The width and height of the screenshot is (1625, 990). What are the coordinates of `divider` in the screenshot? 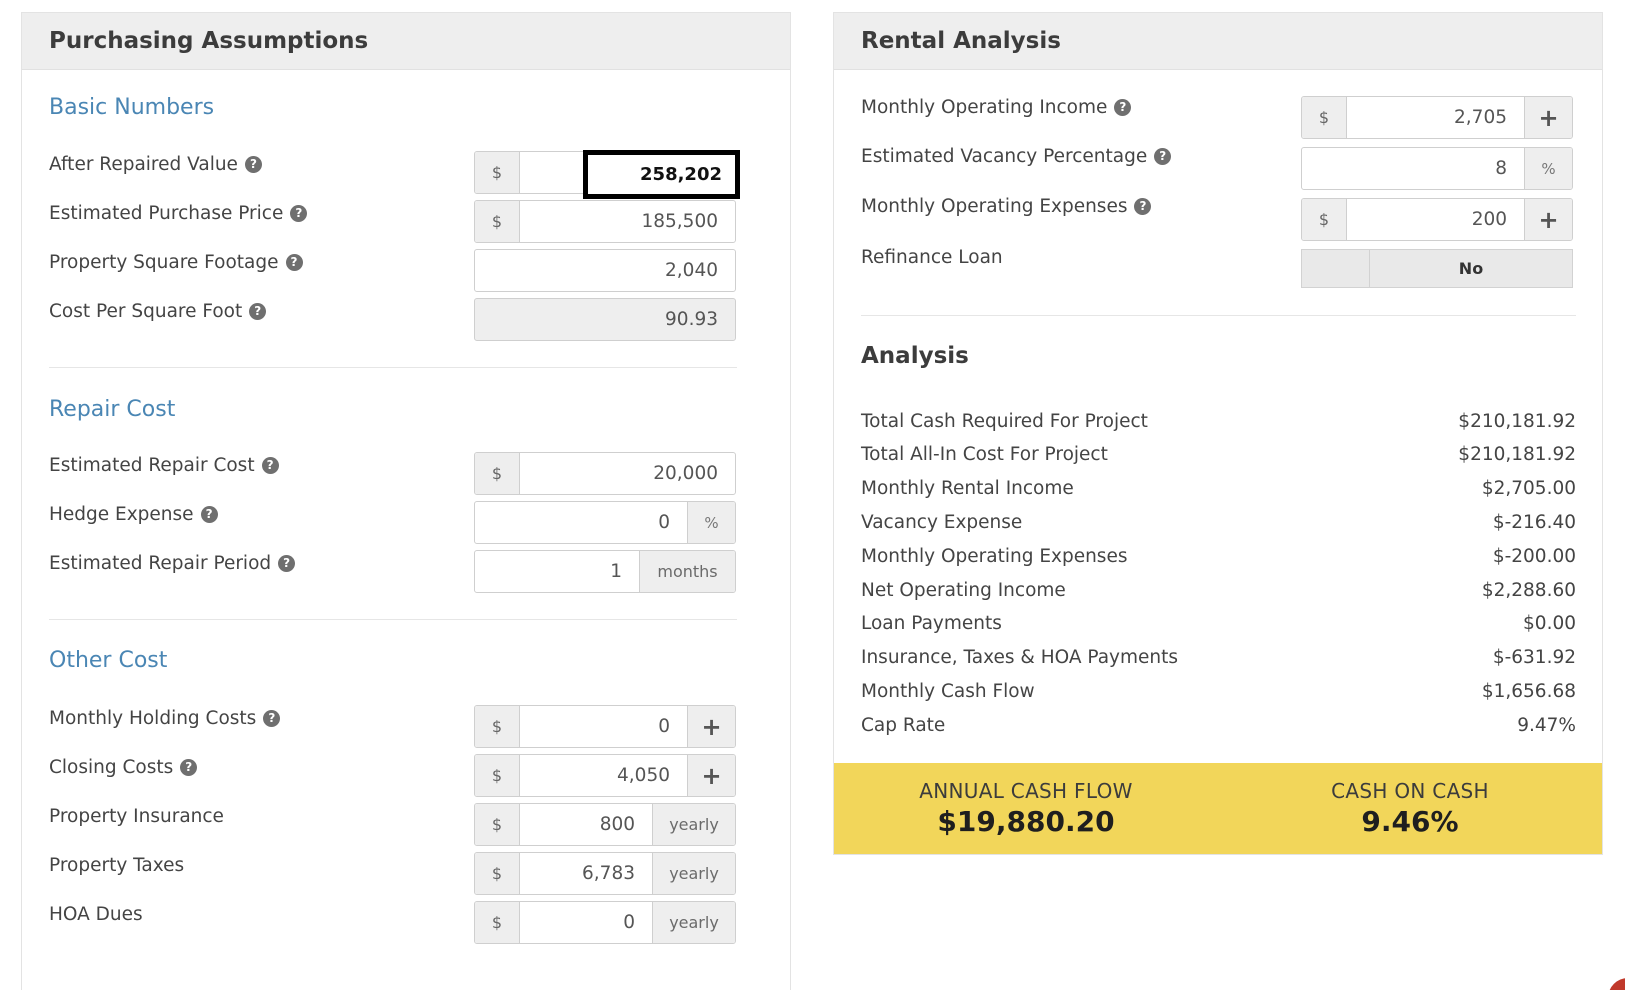 It's located at (1218, 315).